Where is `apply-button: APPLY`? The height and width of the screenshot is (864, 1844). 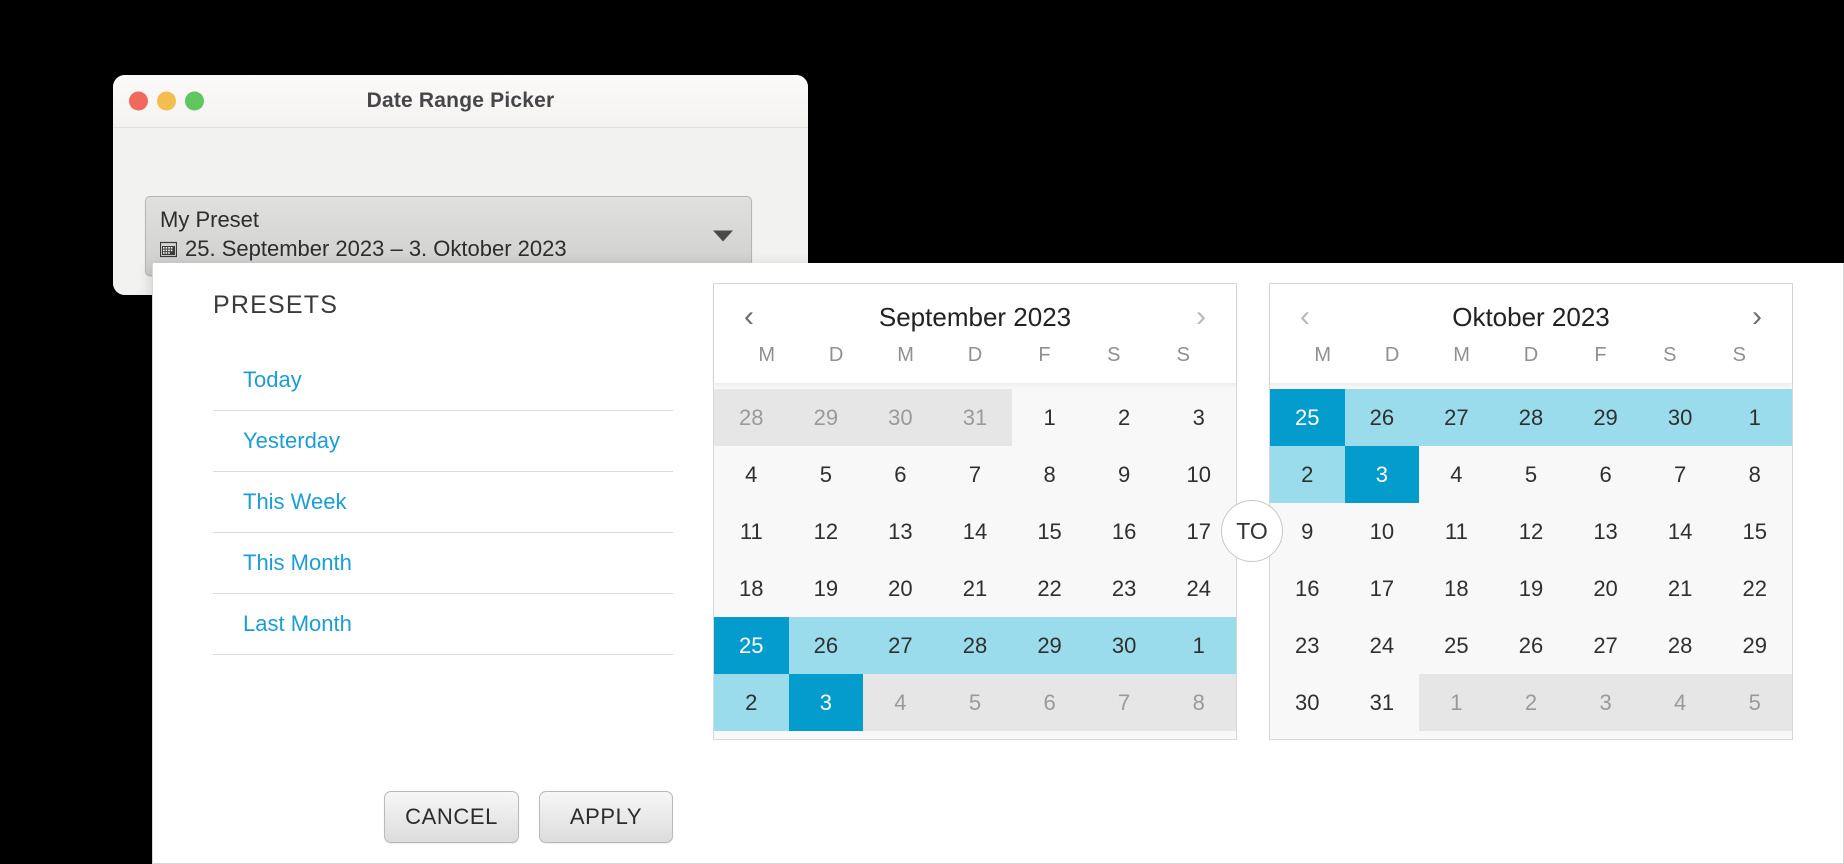 apply-button: APPLY is located at coordinates (606, 817).